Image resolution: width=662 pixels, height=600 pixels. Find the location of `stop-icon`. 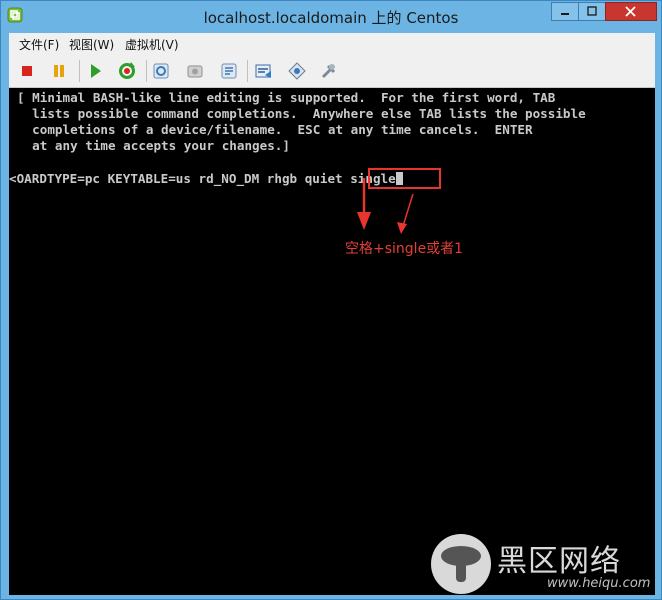

stop-icon is located at coordinates (27, 71).